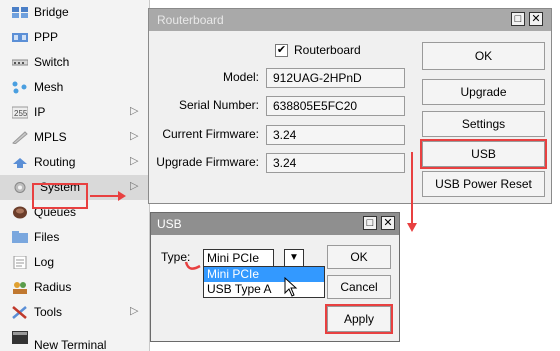 Image resolution: width=560 pixels, height=351 pixels. What do you see at coordinates (192, 265) in the screenshot?
I see `check-mark-annotation` at bounding box center [192, 265].